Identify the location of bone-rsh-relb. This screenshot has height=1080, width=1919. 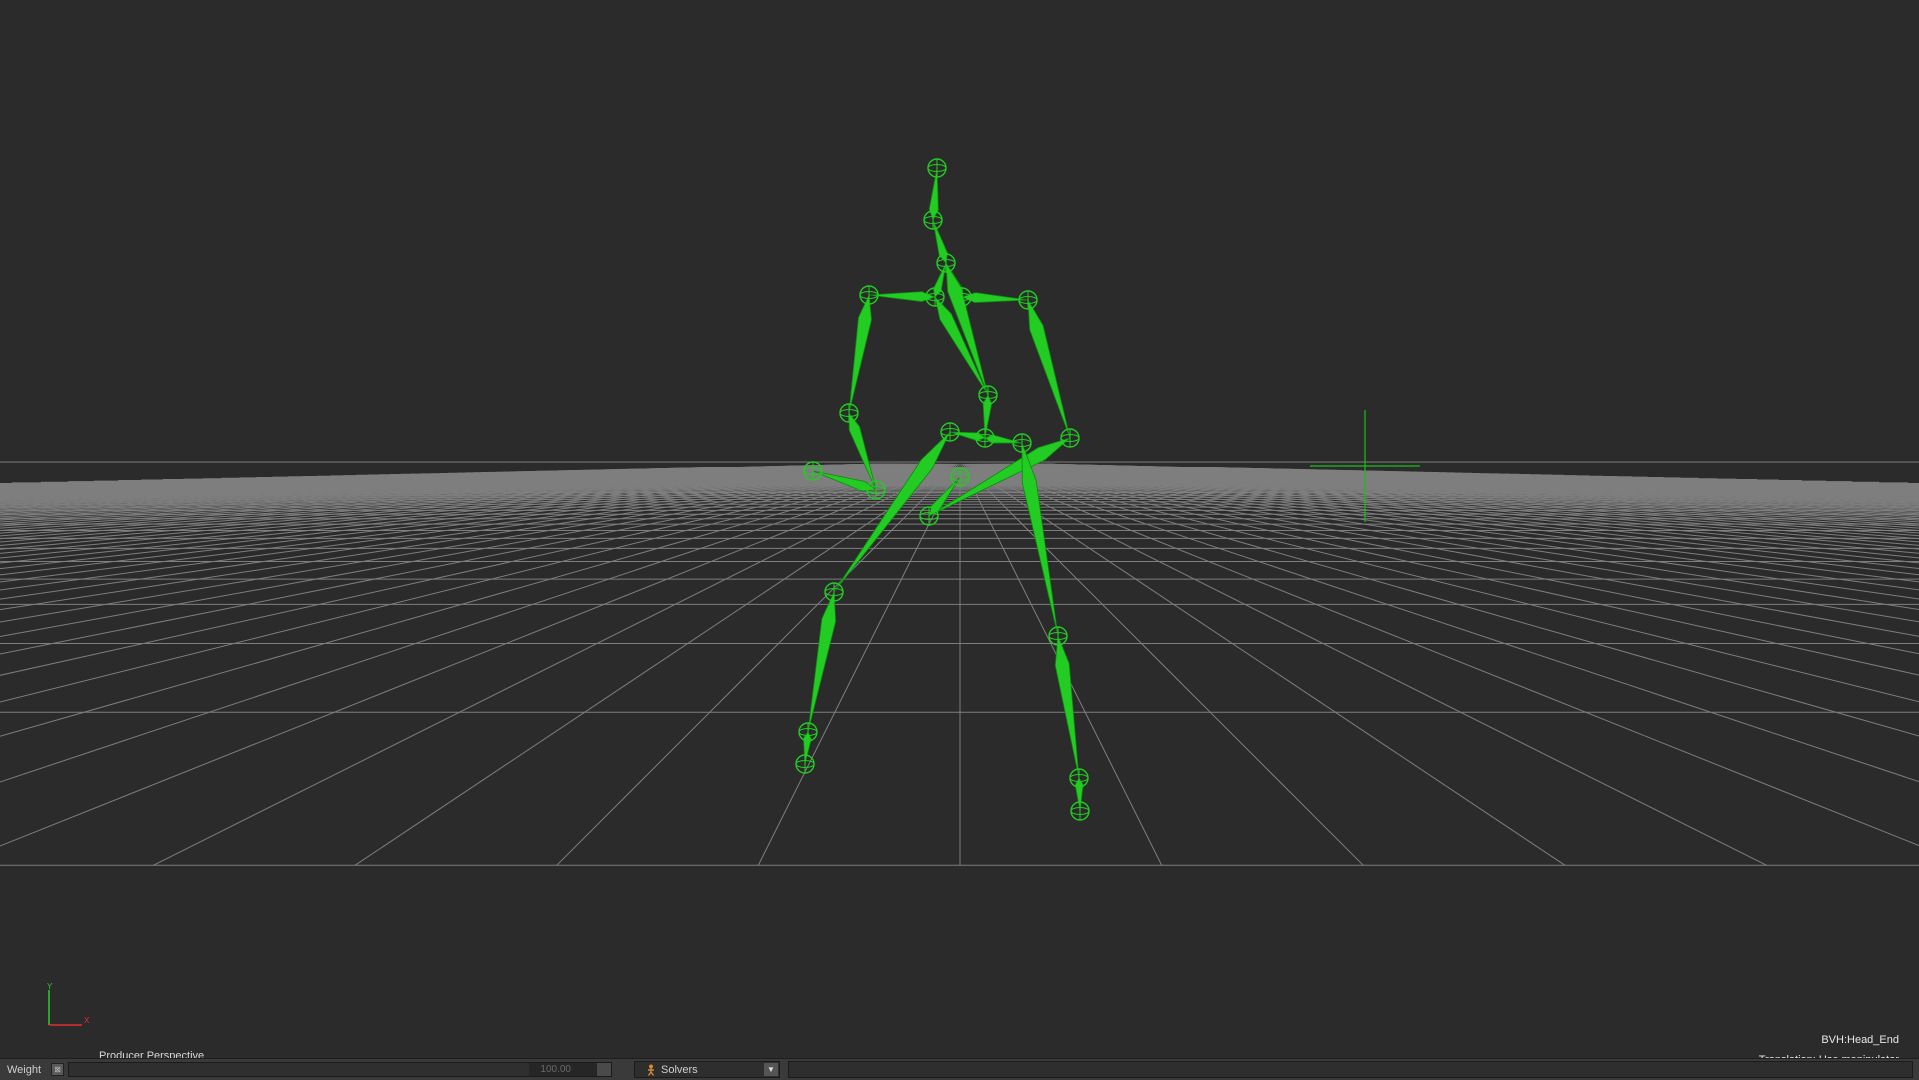
(860, 354).